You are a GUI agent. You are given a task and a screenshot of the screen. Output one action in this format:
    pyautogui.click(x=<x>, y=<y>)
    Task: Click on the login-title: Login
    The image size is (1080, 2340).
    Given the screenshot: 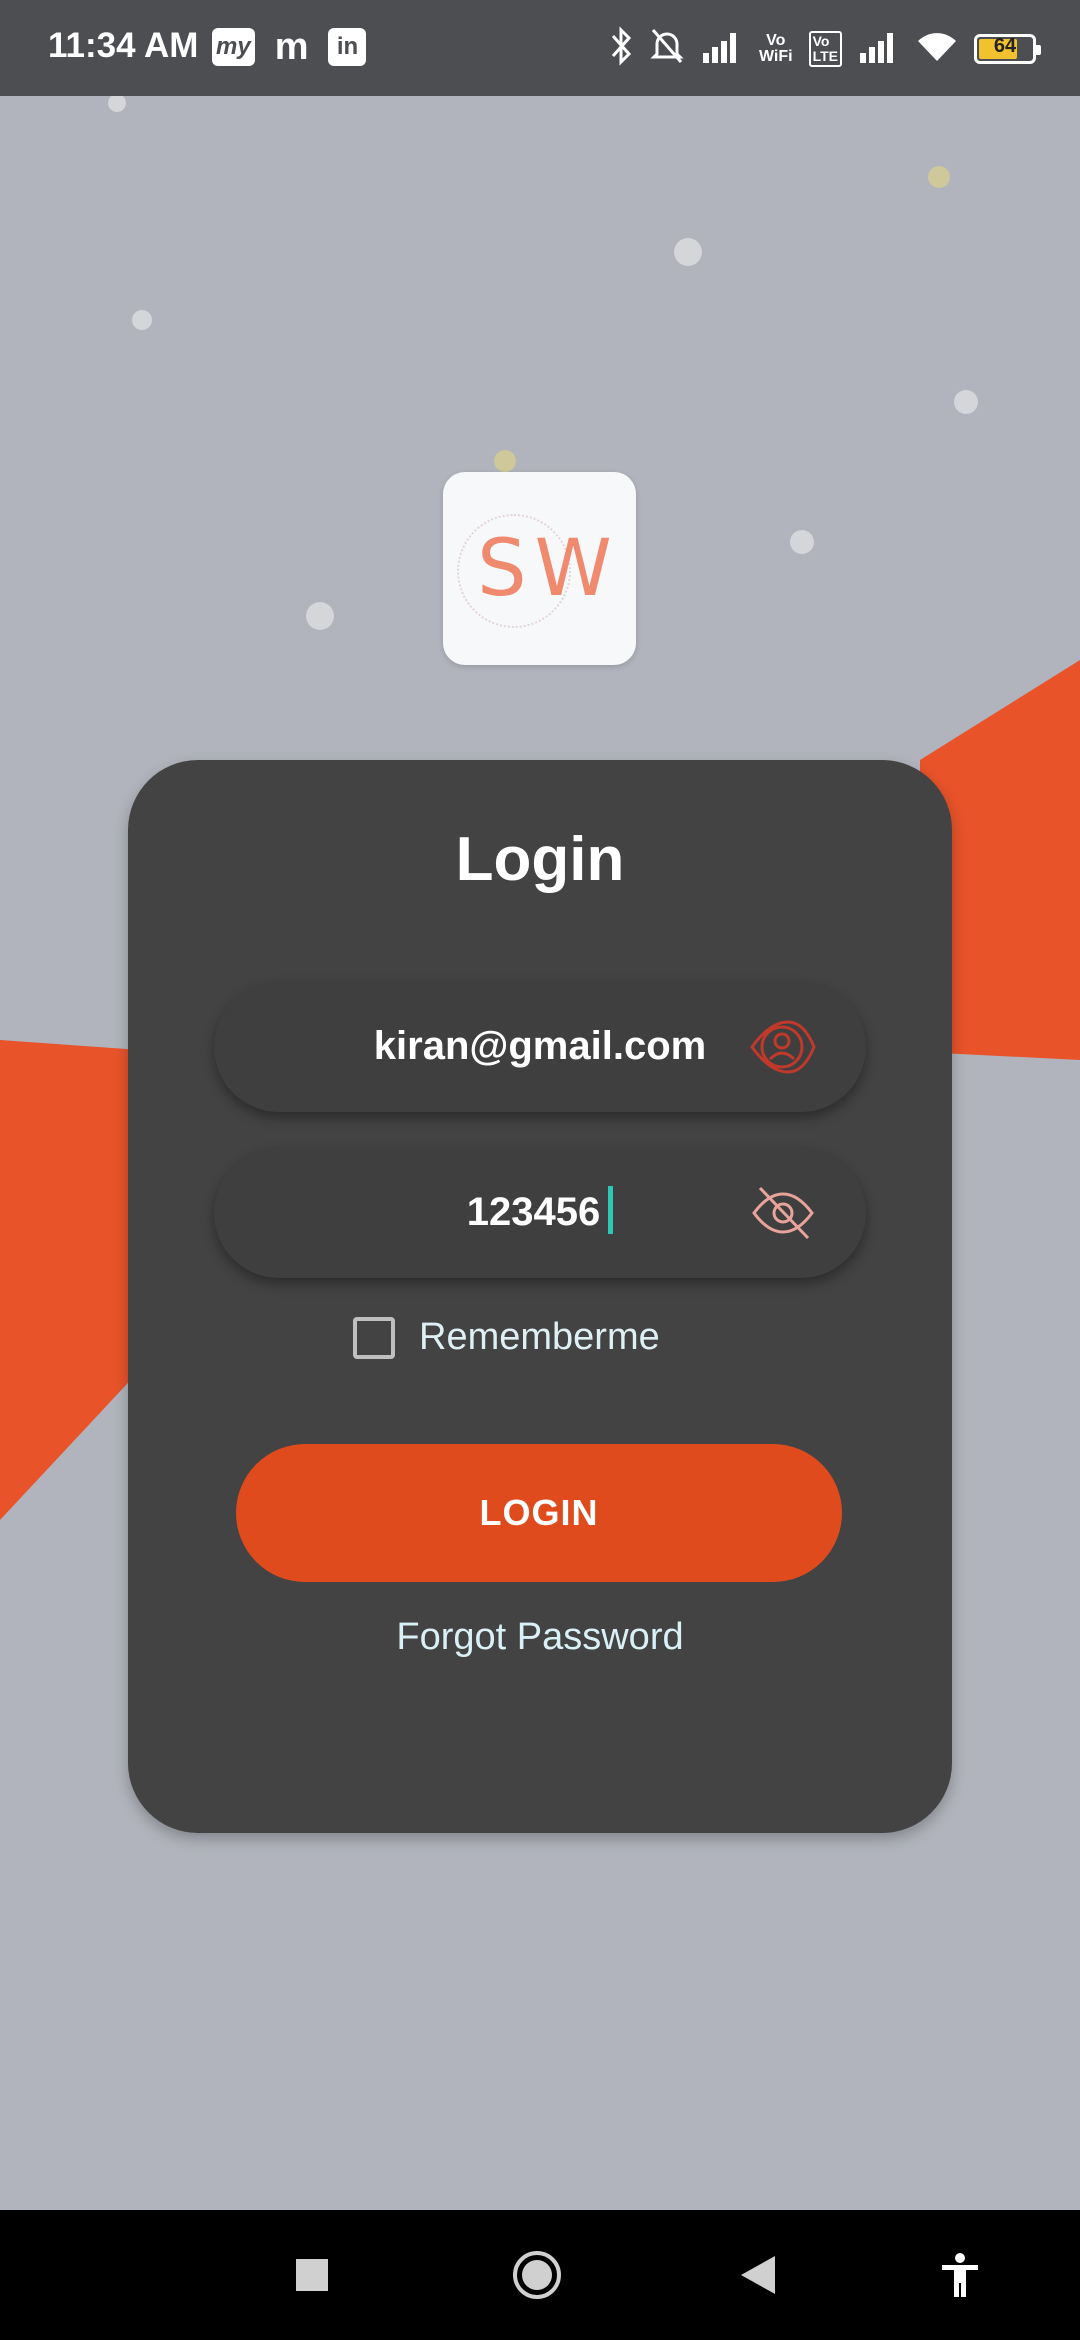 What is the action you would take?
    pyautogui.click(x=540, y=859)
    